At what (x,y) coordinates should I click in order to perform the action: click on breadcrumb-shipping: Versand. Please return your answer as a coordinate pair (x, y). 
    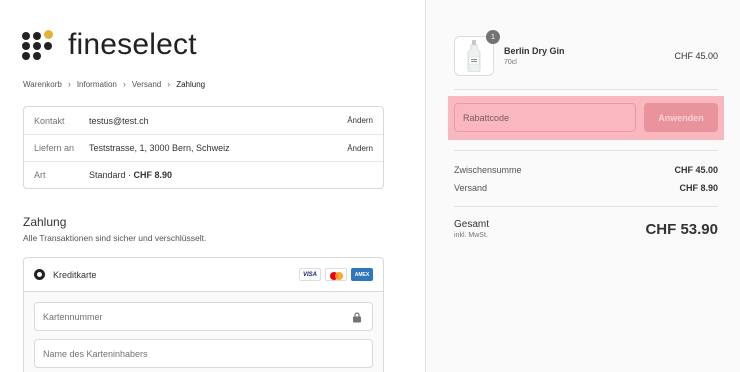
    Looking at the image, I should click on (146, 84).